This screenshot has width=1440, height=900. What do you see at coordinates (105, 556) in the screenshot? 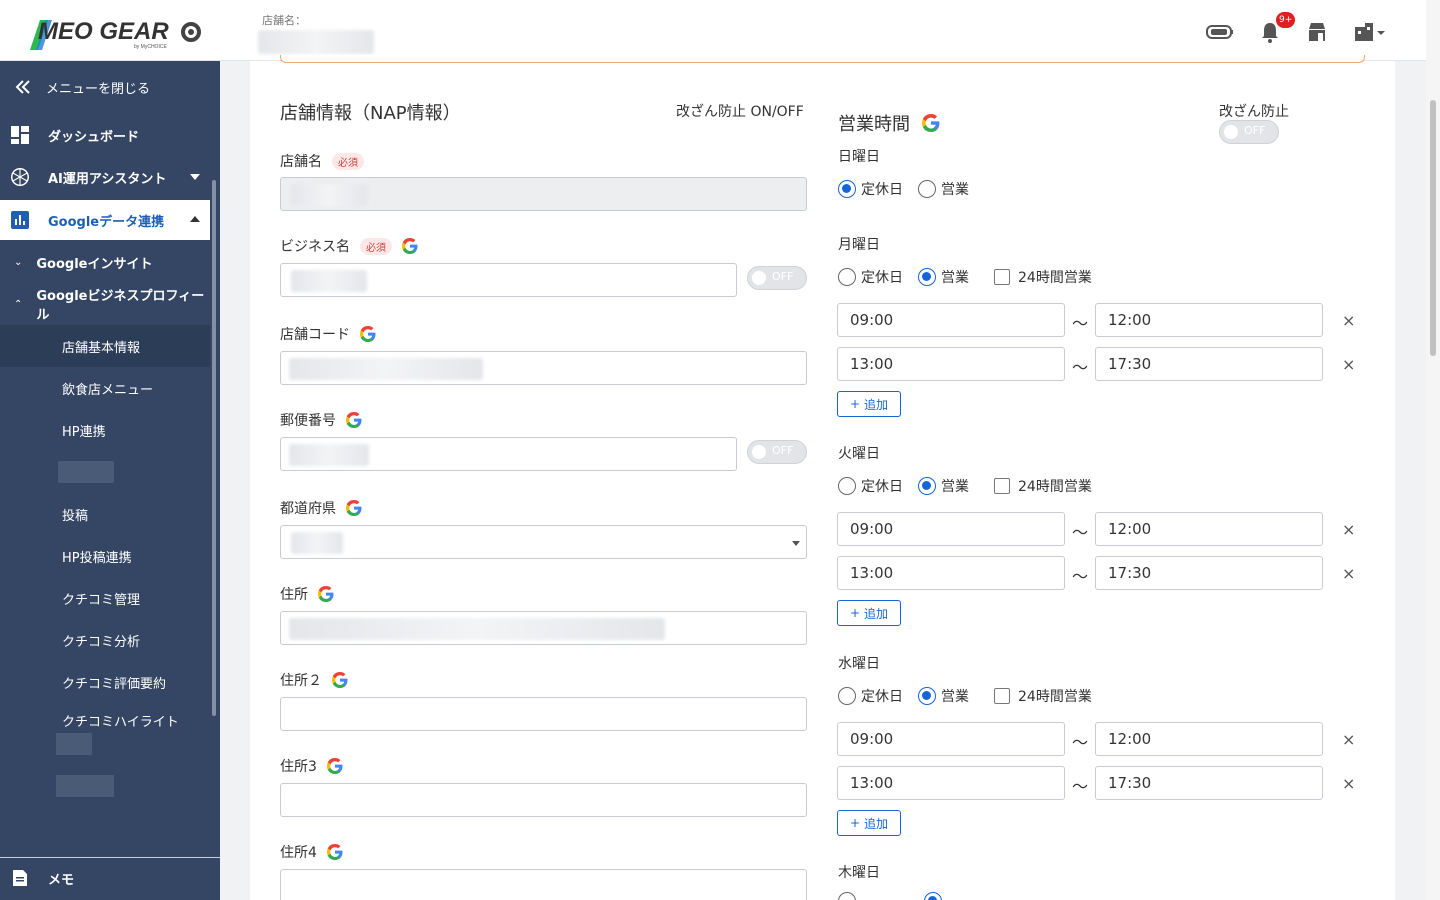
I see `sidebar-sub-hp-posts: HP投稿連携` at bounding box center [105, 556].